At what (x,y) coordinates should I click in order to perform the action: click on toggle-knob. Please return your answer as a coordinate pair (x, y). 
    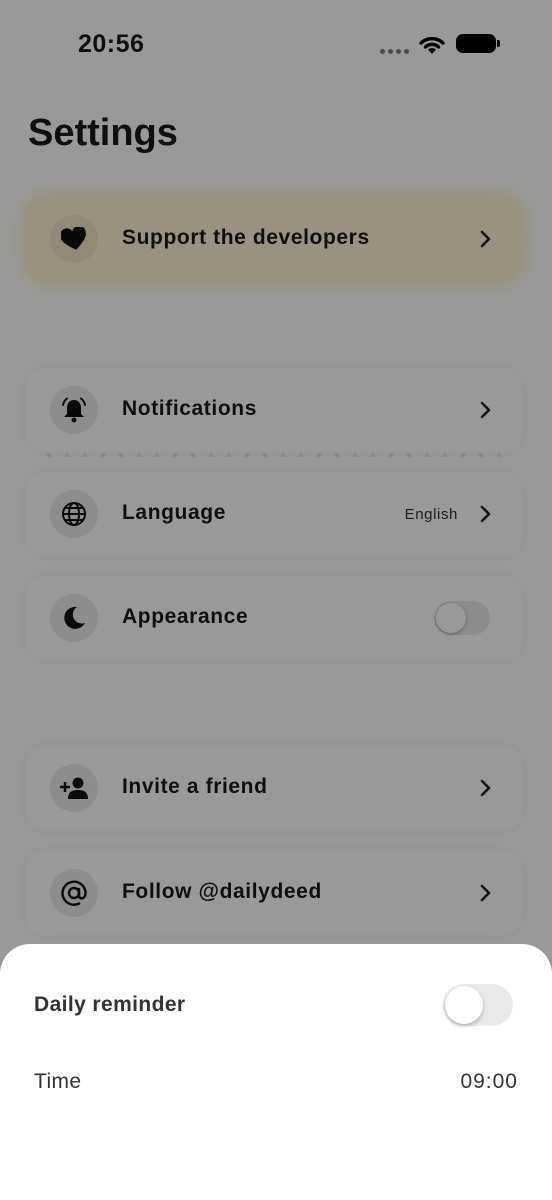
    Looking at the image, I should click on (464, 1005).